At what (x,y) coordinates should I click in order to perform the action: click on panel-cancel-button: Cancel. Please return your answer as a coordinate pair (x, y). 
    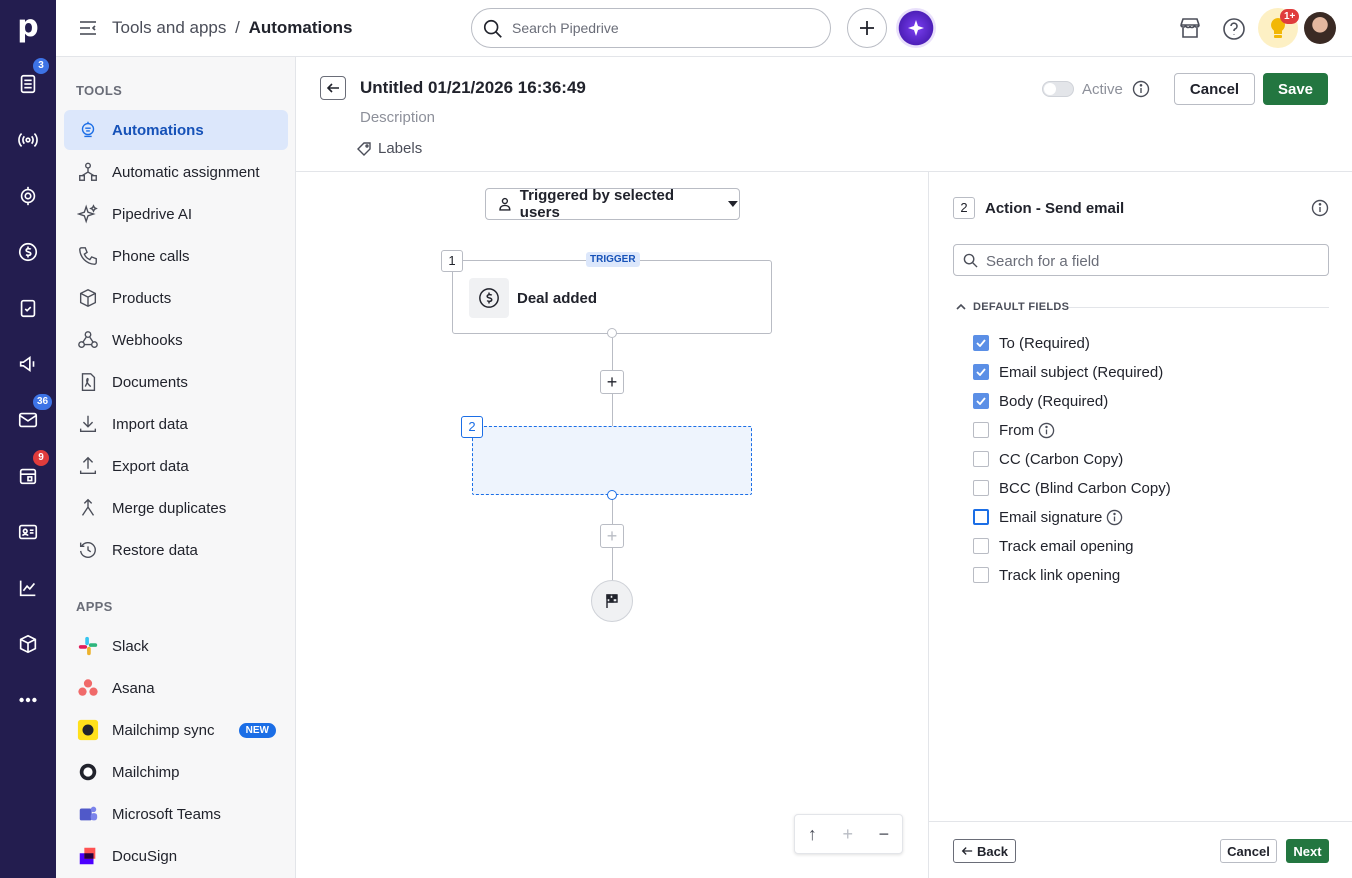
    Looking at the image, I should click on (1248, 851).